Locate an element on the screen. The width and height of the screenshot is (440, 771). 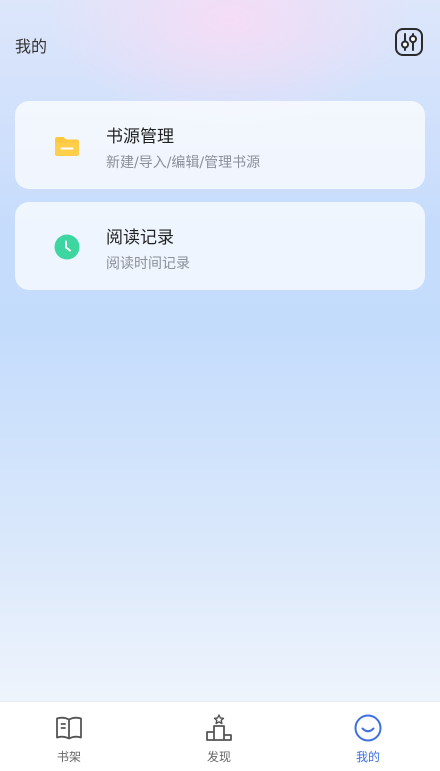
smile-icon is located at coordinates (368, 728).